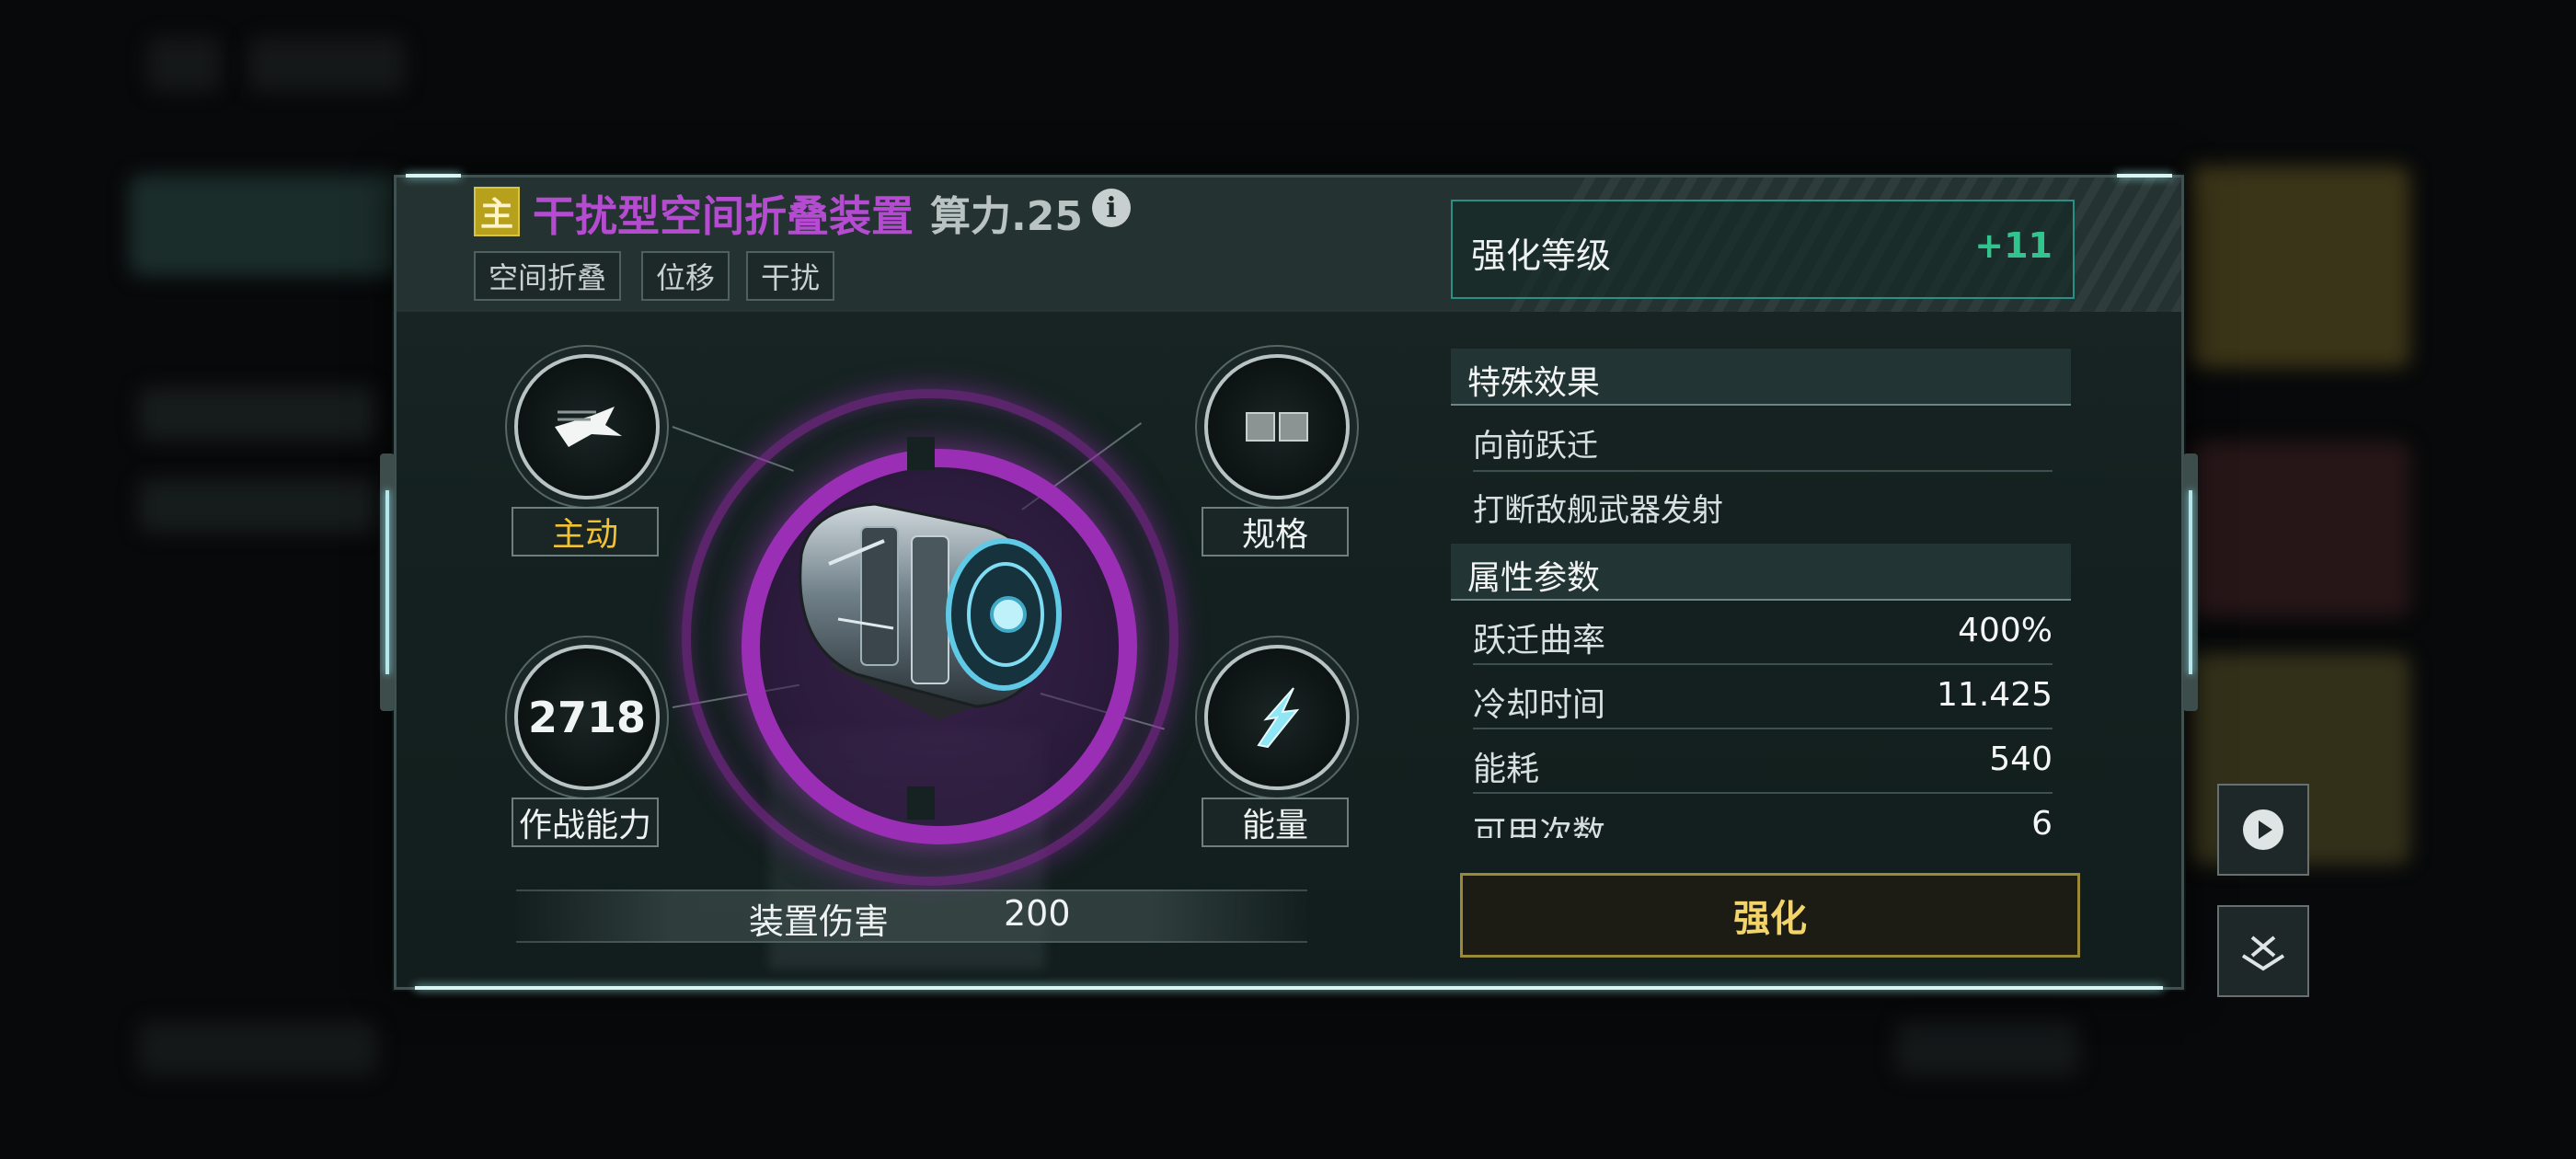 The image size is (2576, 1159). What do you see at coordinates (1763, 697) in the screenshot?
I see `attribute-row: 冷却时间 11.425` at bounding box center [1763, 697].